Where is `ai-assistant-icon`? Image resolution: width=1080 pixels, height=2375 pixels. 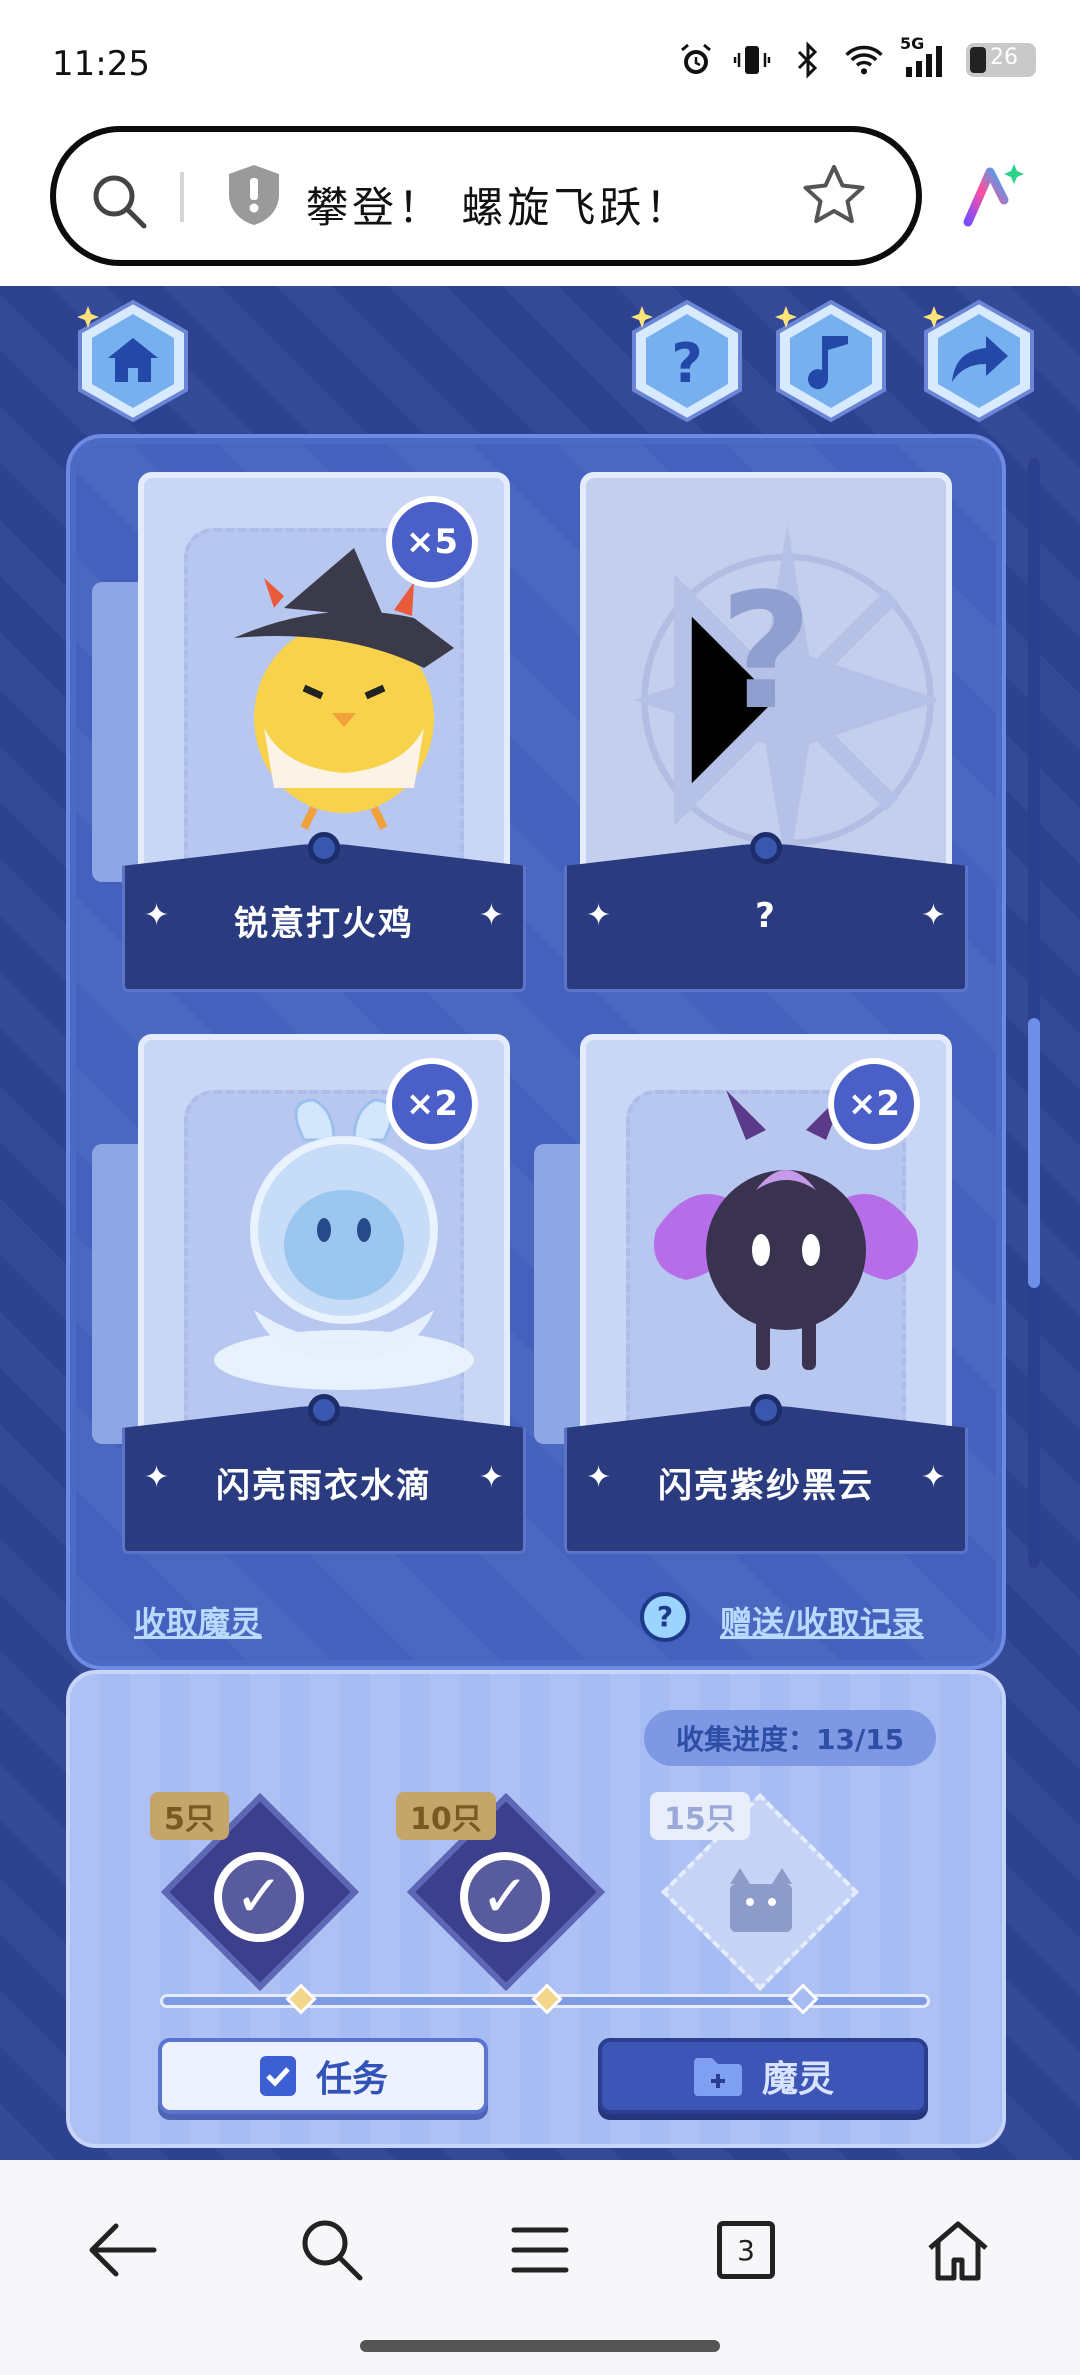
ai-assistant-icon is located at coordinates (993, 197).